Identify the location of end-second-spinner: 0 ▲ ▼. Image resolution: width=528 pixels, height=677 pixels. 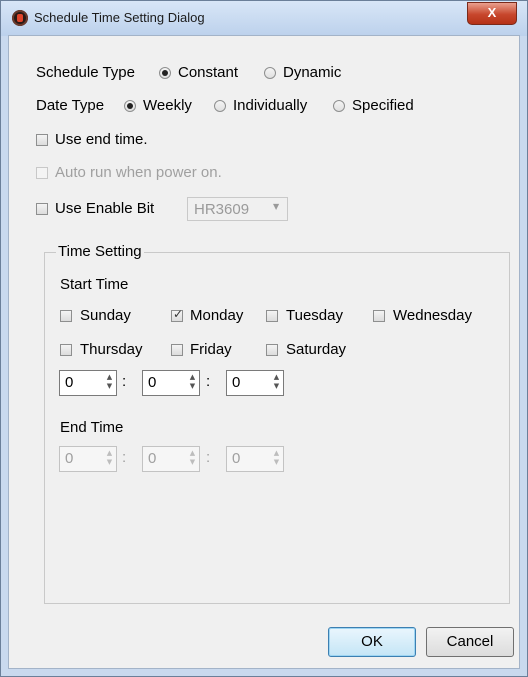
(255, 459).